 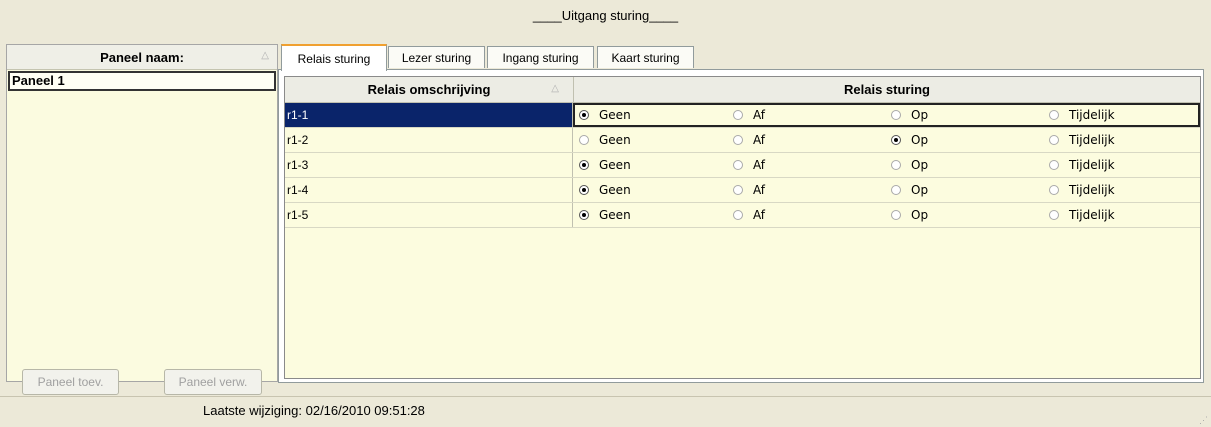 I want to click on table-row: r1-4 Geen Af Op Tijdelijk, so click(x=742, y=190).